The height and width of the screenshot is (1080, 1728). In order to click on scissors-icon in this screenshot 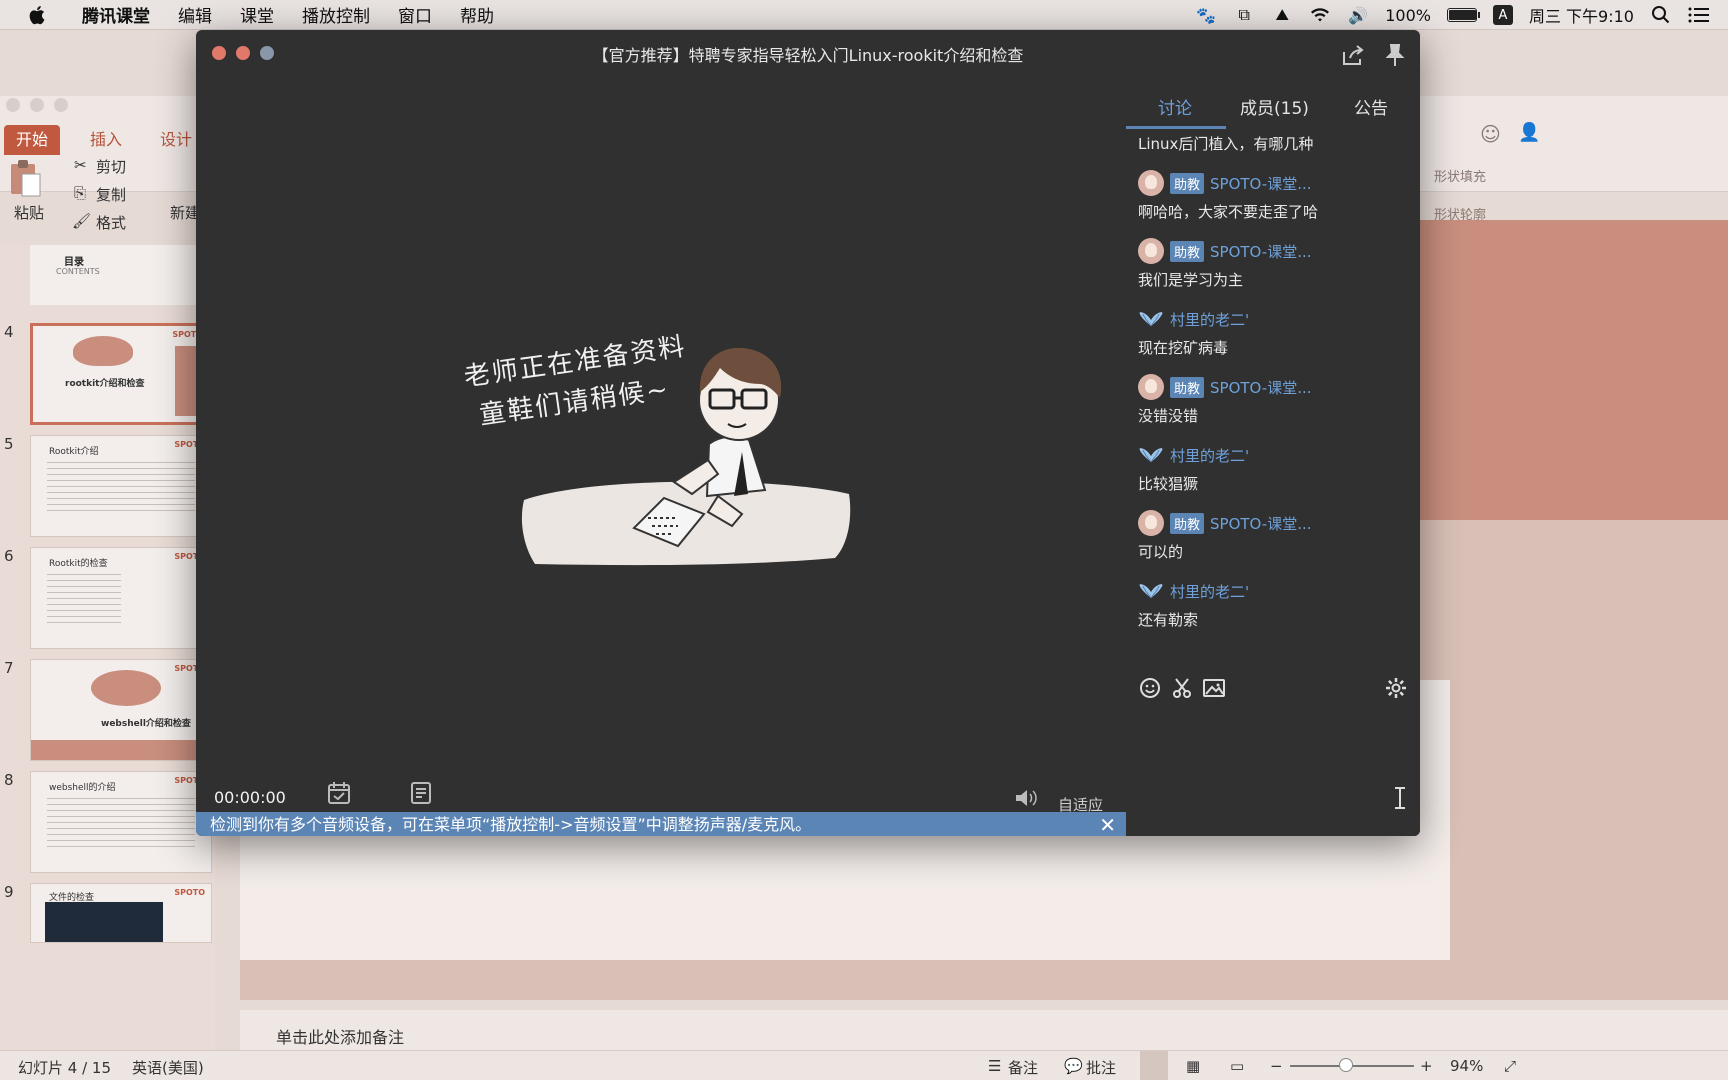, I will do `click(1182, 688)`.